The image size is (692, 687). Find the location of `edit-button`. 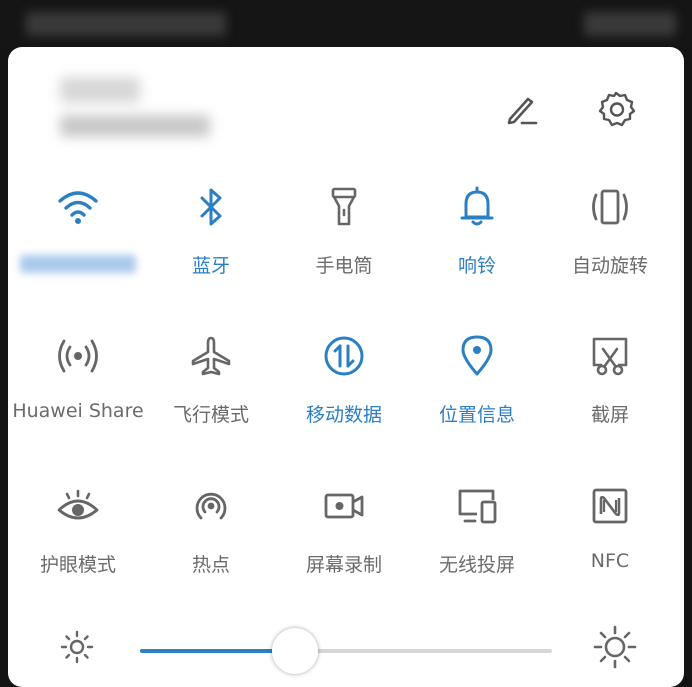

edit-button is located at coordinates (522, 109).